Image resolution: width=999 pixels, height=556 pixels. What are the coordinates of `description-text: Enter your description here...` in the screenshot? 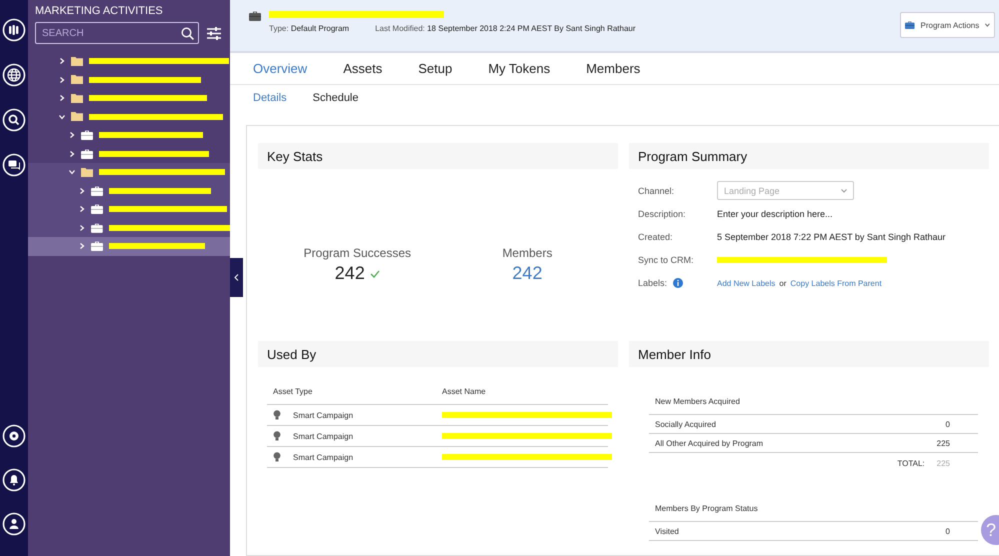 It's located at (853, 213).